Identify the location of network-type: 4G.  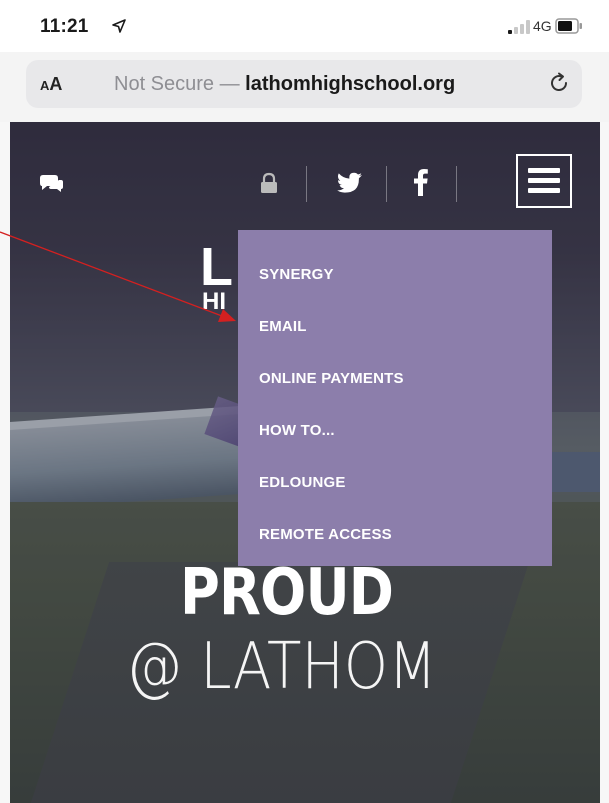
(542, 26).